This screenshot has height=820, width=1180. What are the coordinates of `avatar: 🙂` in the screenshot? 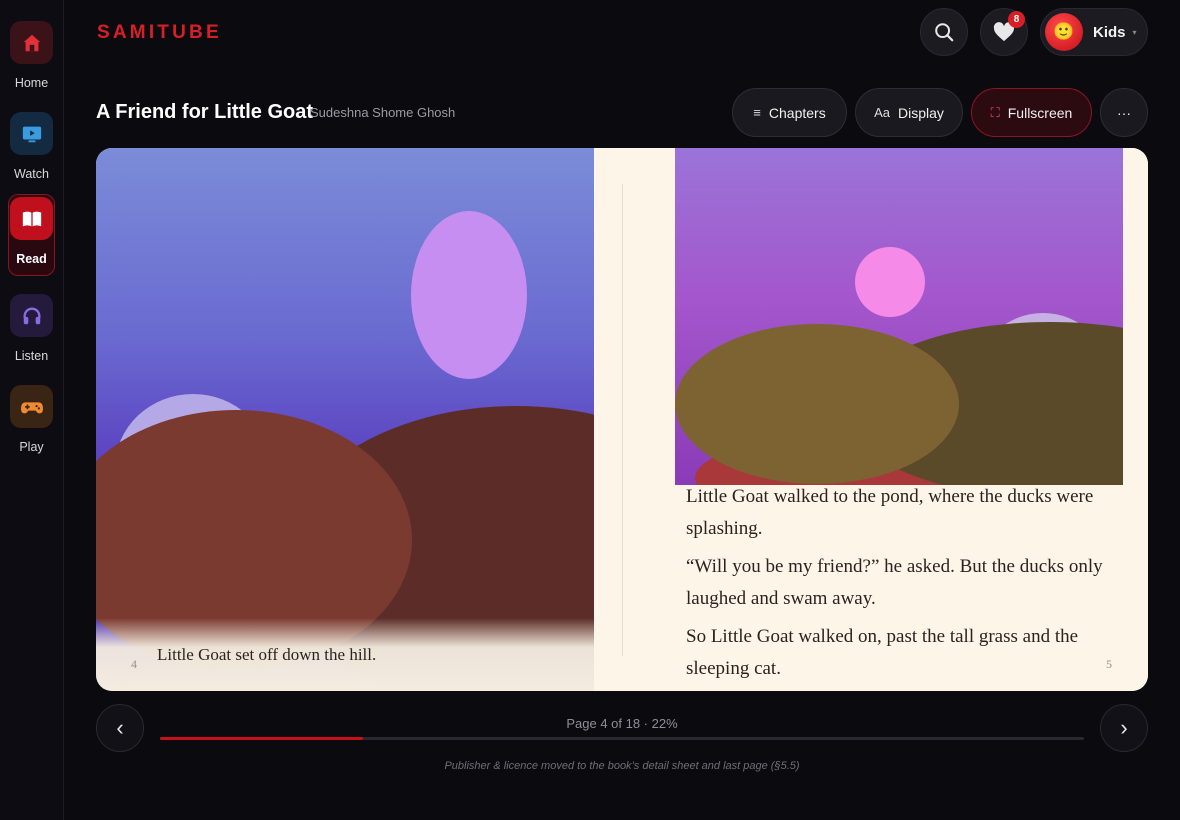 It's located at (1064, 32).